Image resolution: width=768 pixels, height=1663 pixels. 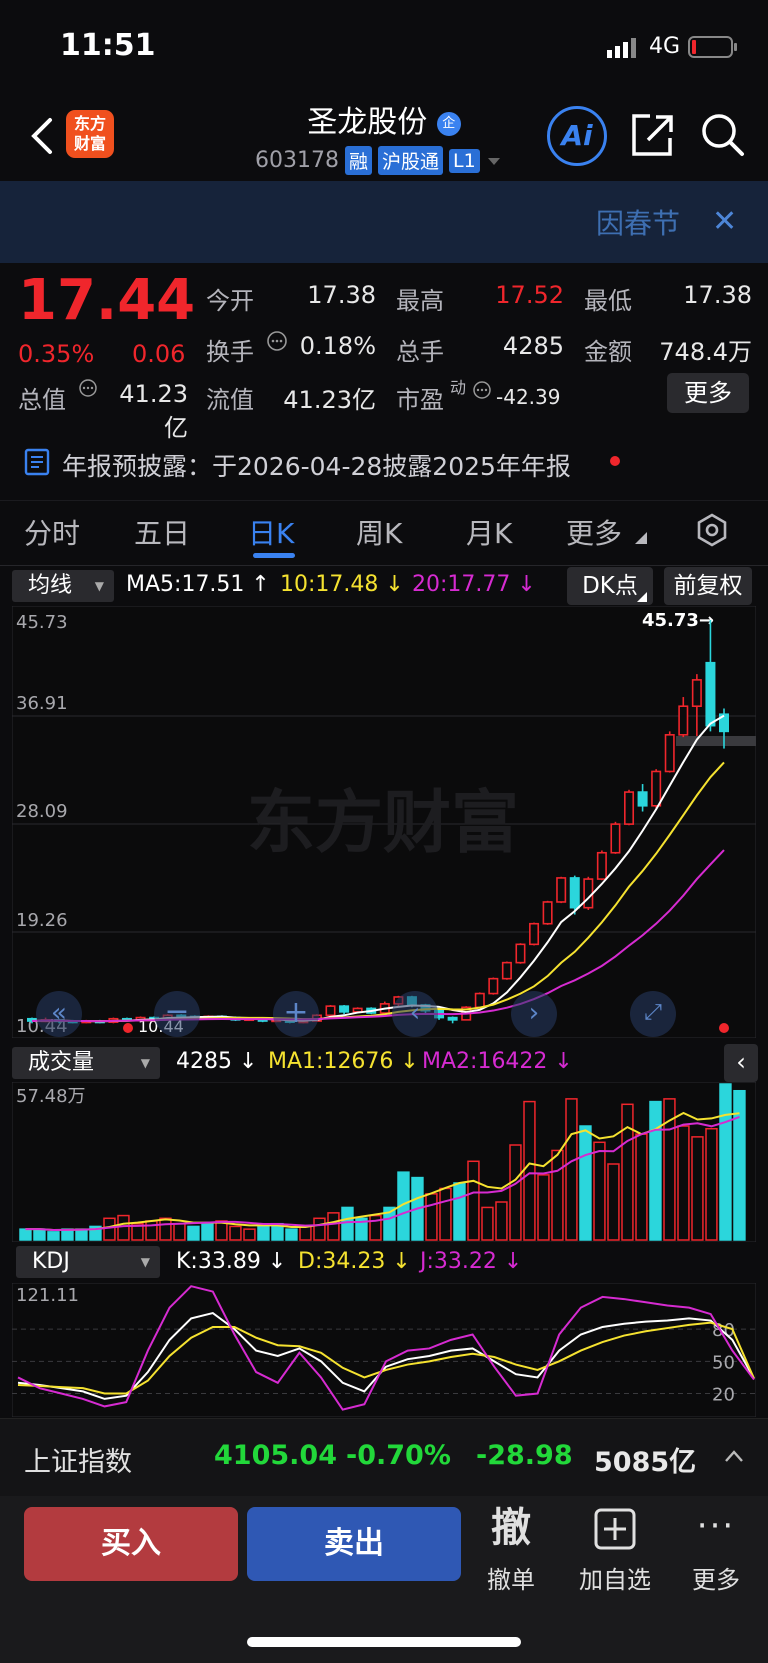 What do you see at coordinates (51, 1261) in the screenshot?
I see `kdj-select-label: KDJ` at bounding box center [51, 1261].